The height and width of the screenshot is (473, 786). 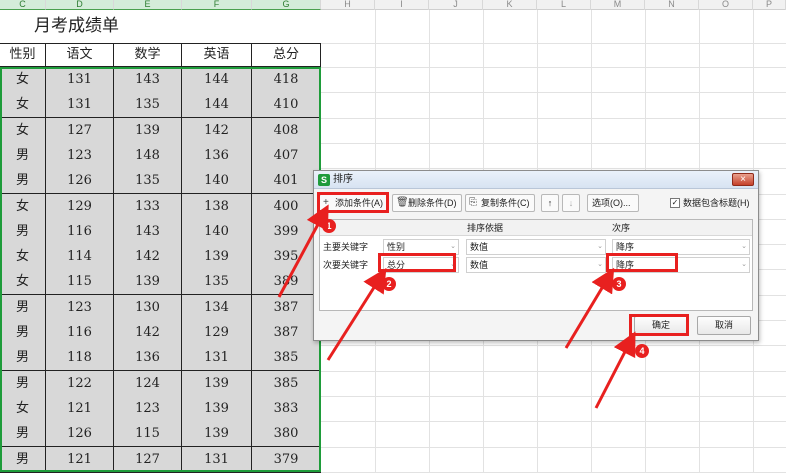 I want to click on cell-math: 133, so click(x=148, y=206).